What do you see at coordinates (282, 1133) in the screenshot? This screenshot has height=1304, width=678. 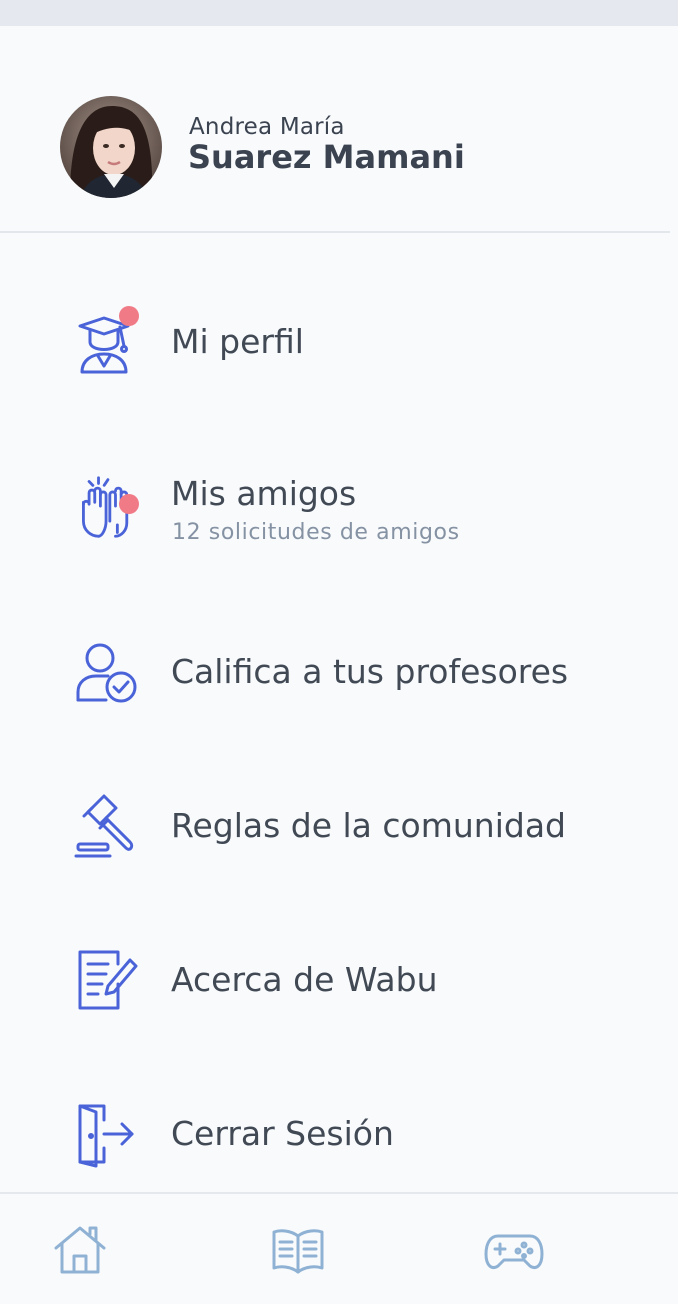 I see `menu-label: Cerrar Sesión` at bounding box center [282, 1133].